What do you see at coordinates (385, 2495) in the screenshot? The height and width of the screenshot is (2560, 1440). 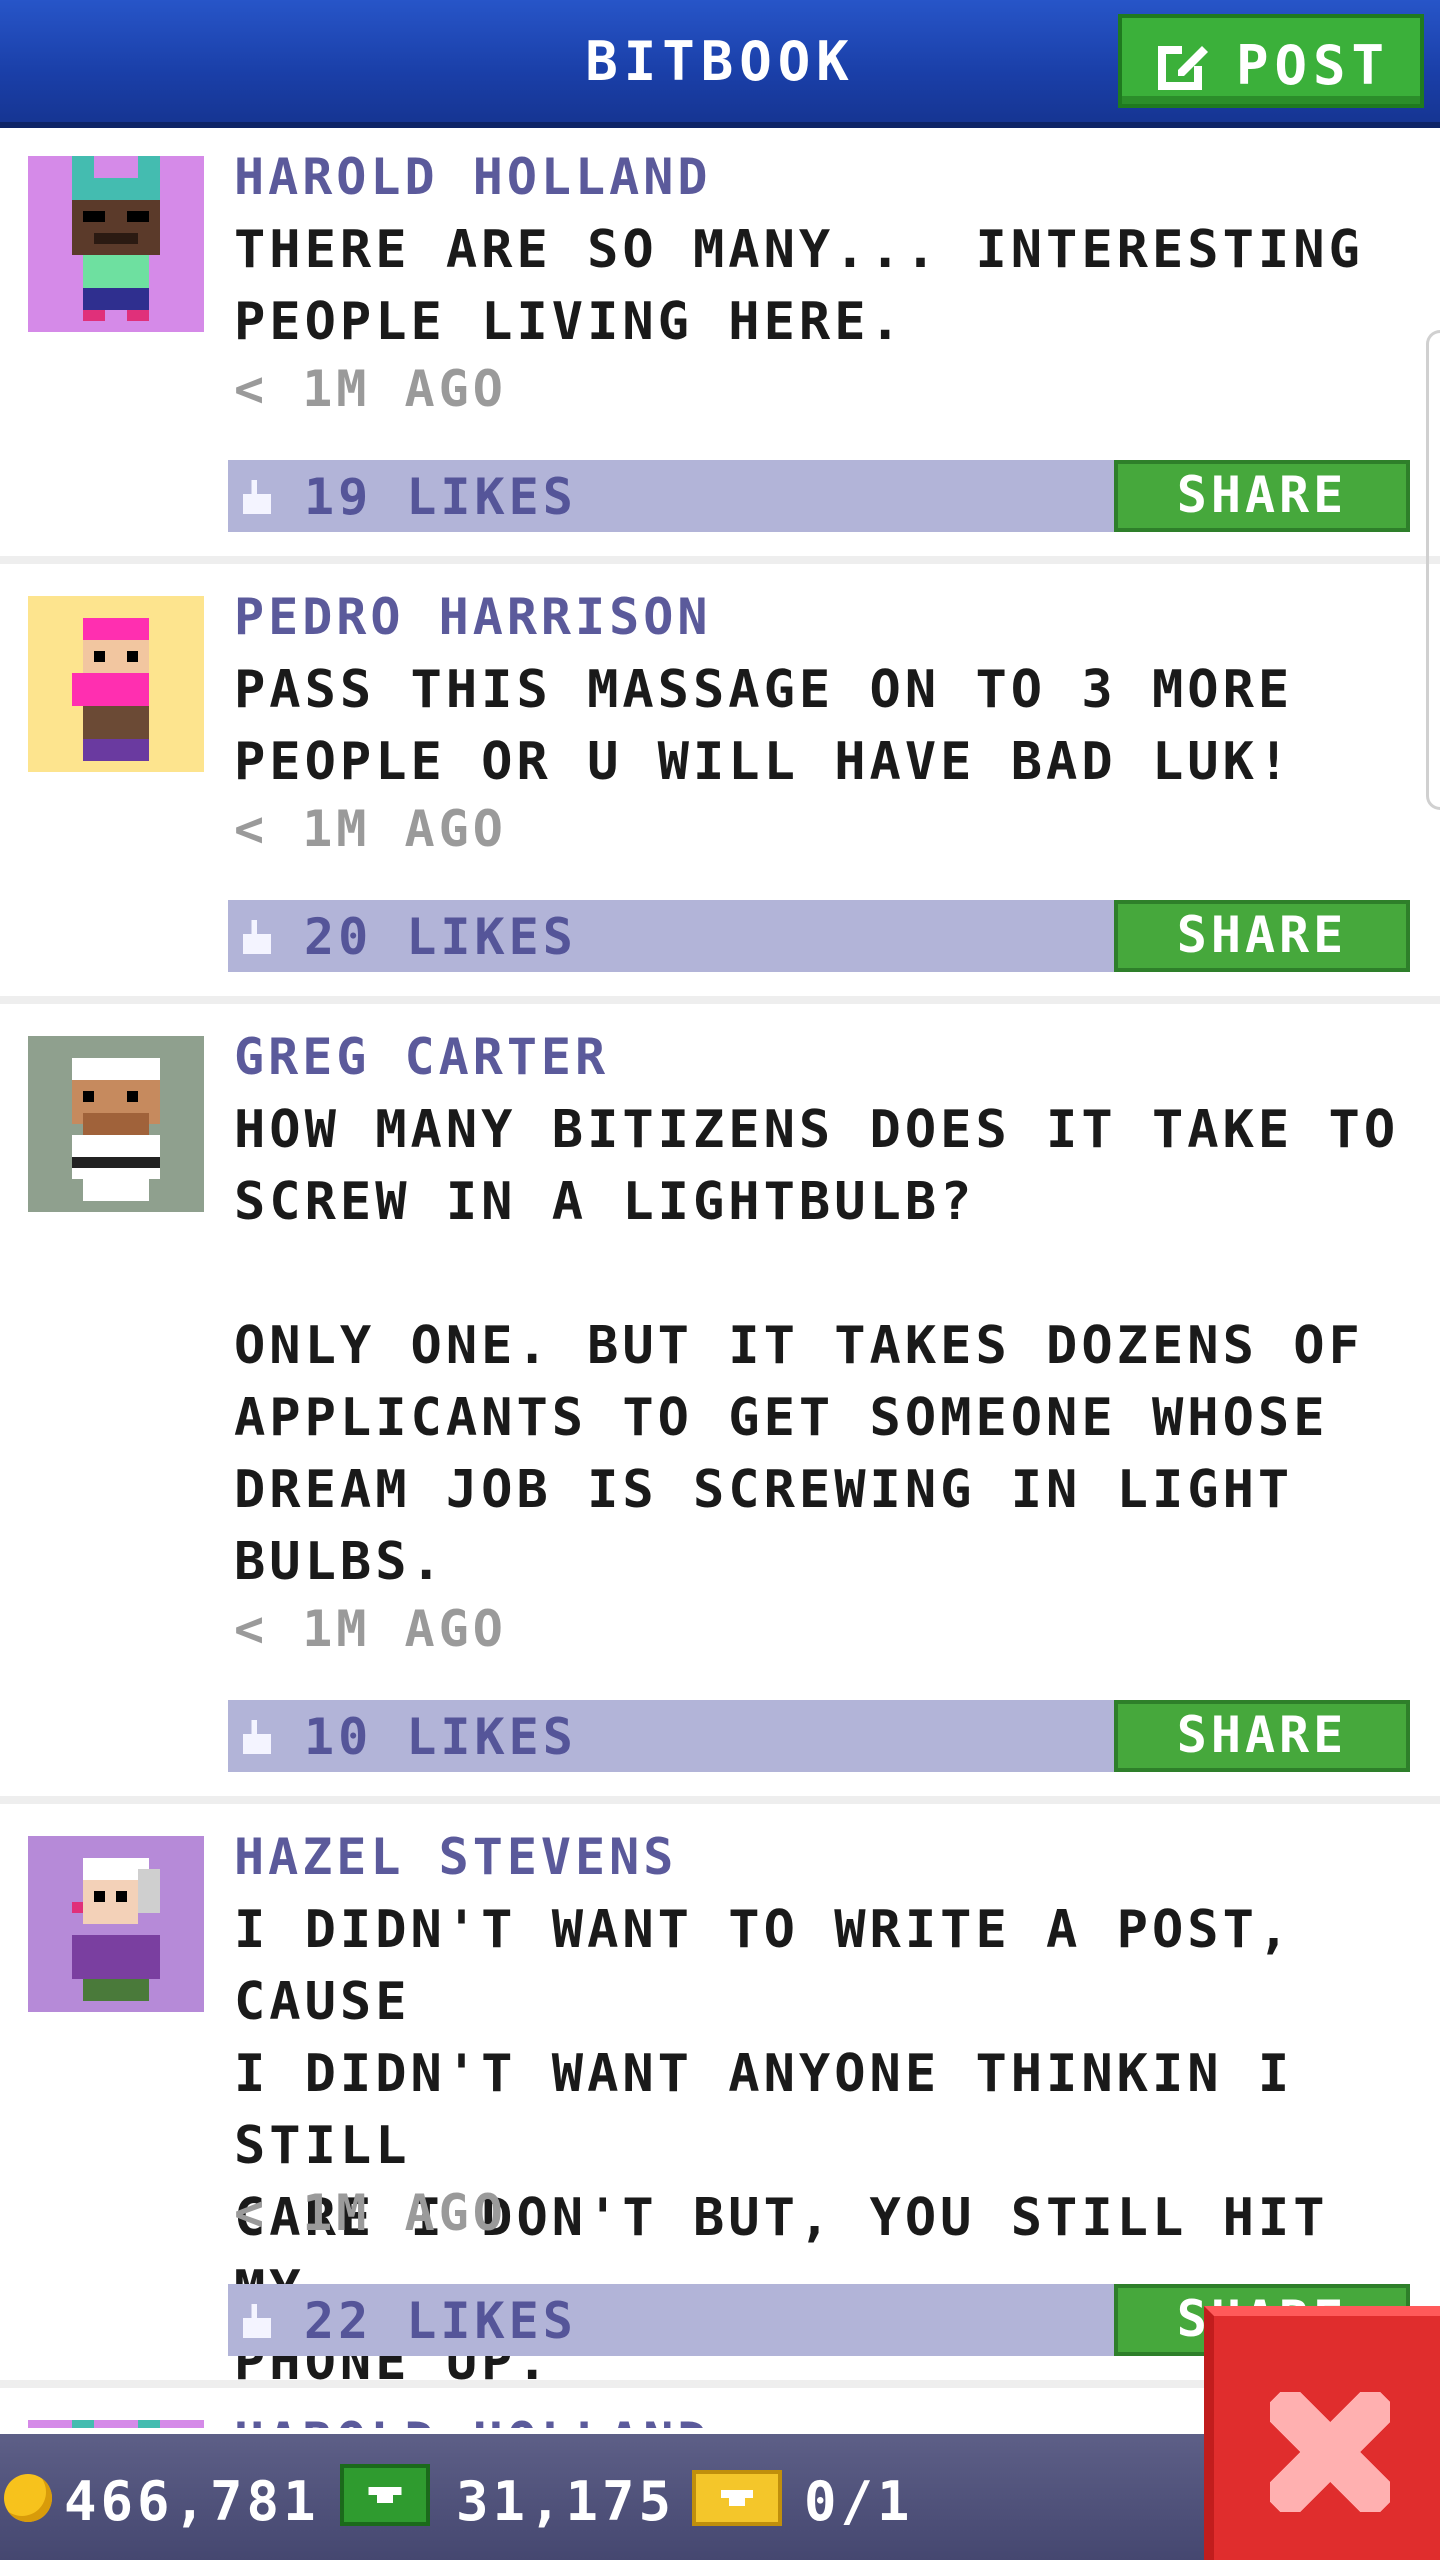 I see `bux-icon` at bounding box center [385, 2495].